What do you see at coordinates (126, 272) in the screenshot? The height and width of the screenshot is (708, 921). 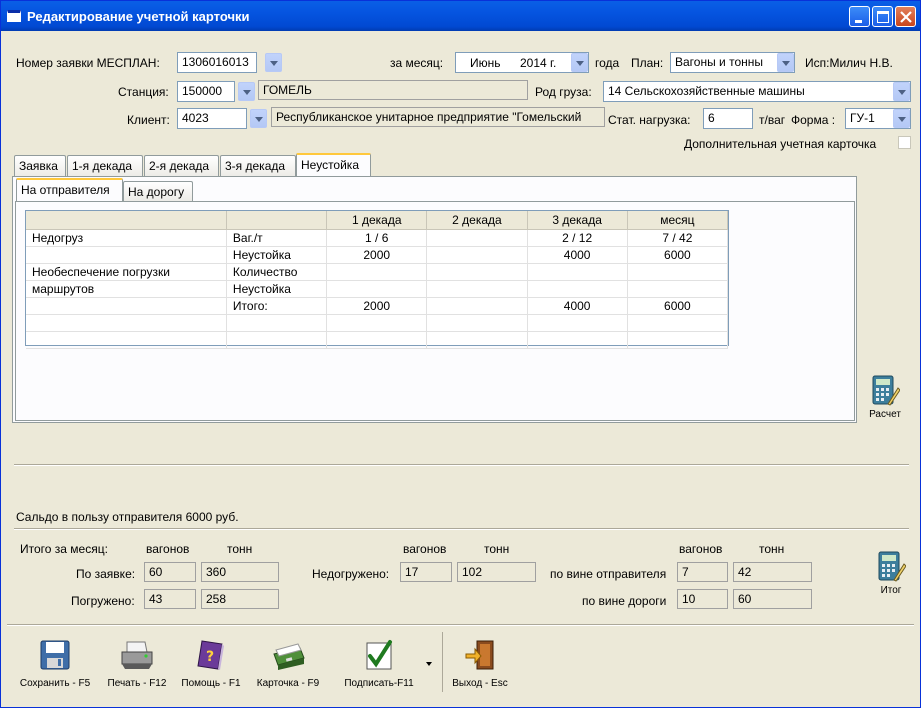 I see `grid-cell: Необеспечение погрузки` at bounding box center [126, 272].